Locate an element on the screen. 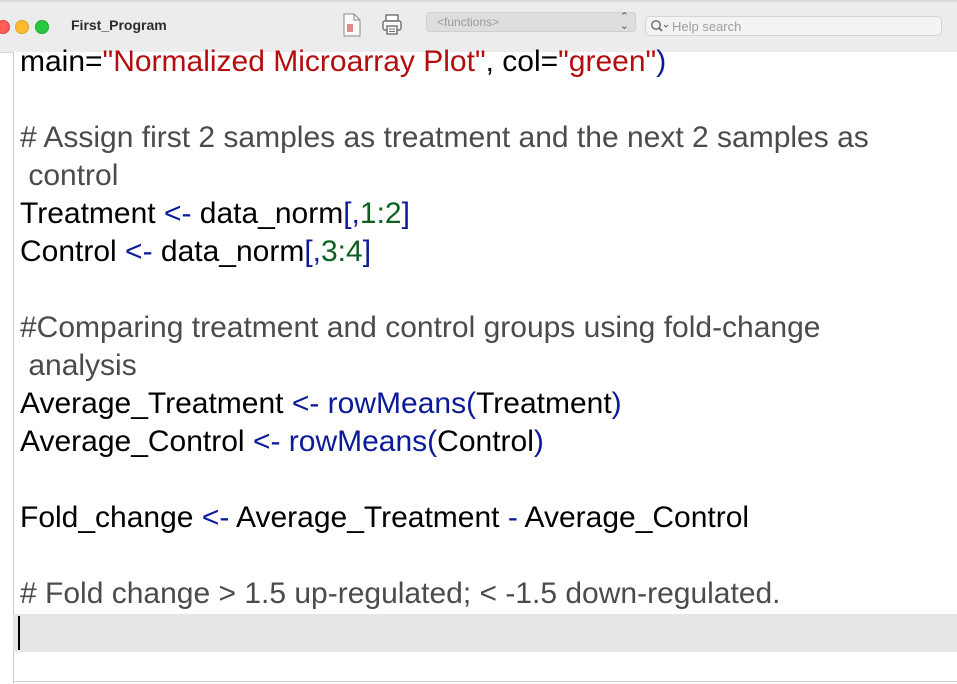 This screenshot has height=684, width=957. string-literal: "green" is located at coordinates (607, 61).